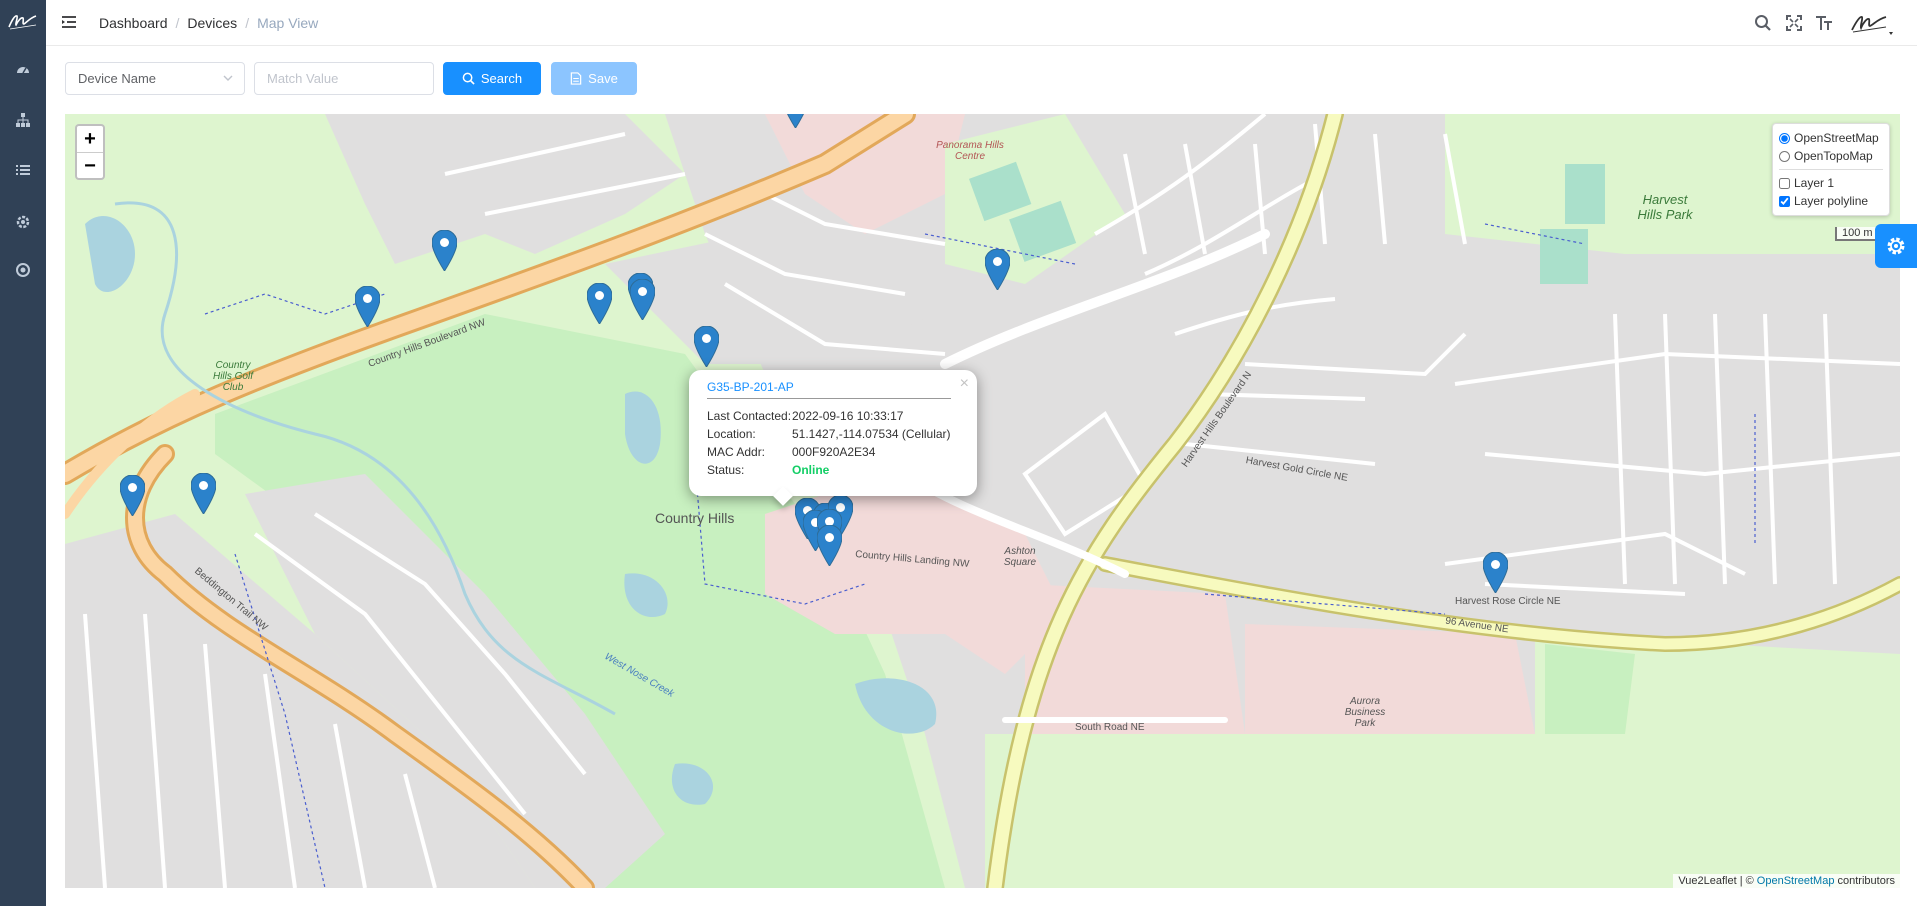  What do you see at coordinates (833, 472) in the screenshot?
I see `popup-row: Status: Online` at bounding box center [833, 472].